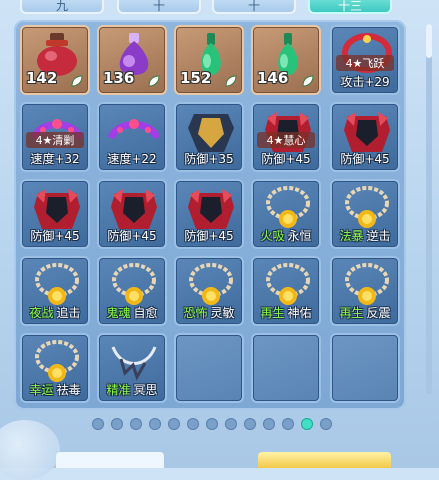 This screenshot has width=439, height=480. I want to click on item-slot: 幸运 祛毒, so click(55, 368).